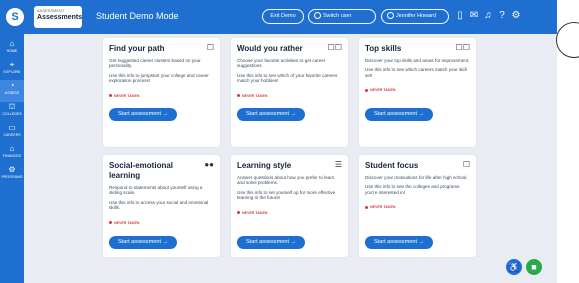  I want to click on switch-user-label: Switch user, so click(337, 16).